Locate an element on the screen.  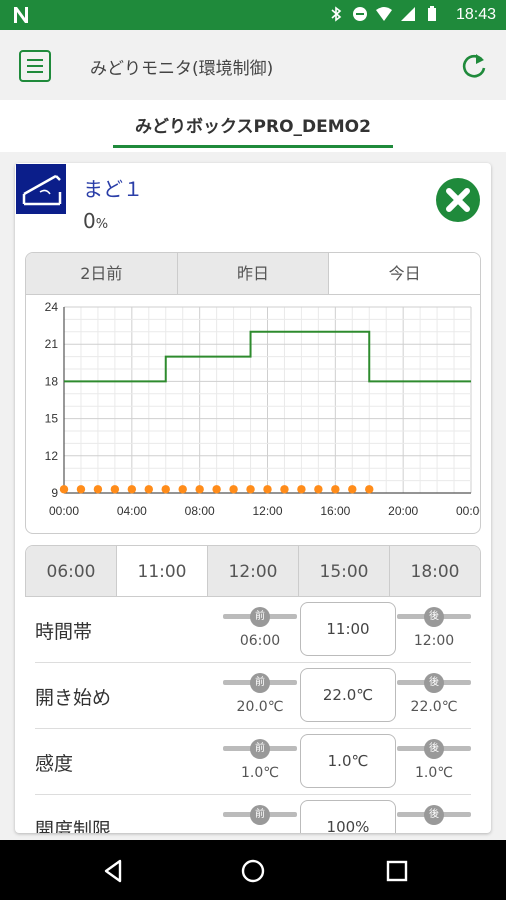
setting-label: 開き始め is located at coordinates (73, 698).